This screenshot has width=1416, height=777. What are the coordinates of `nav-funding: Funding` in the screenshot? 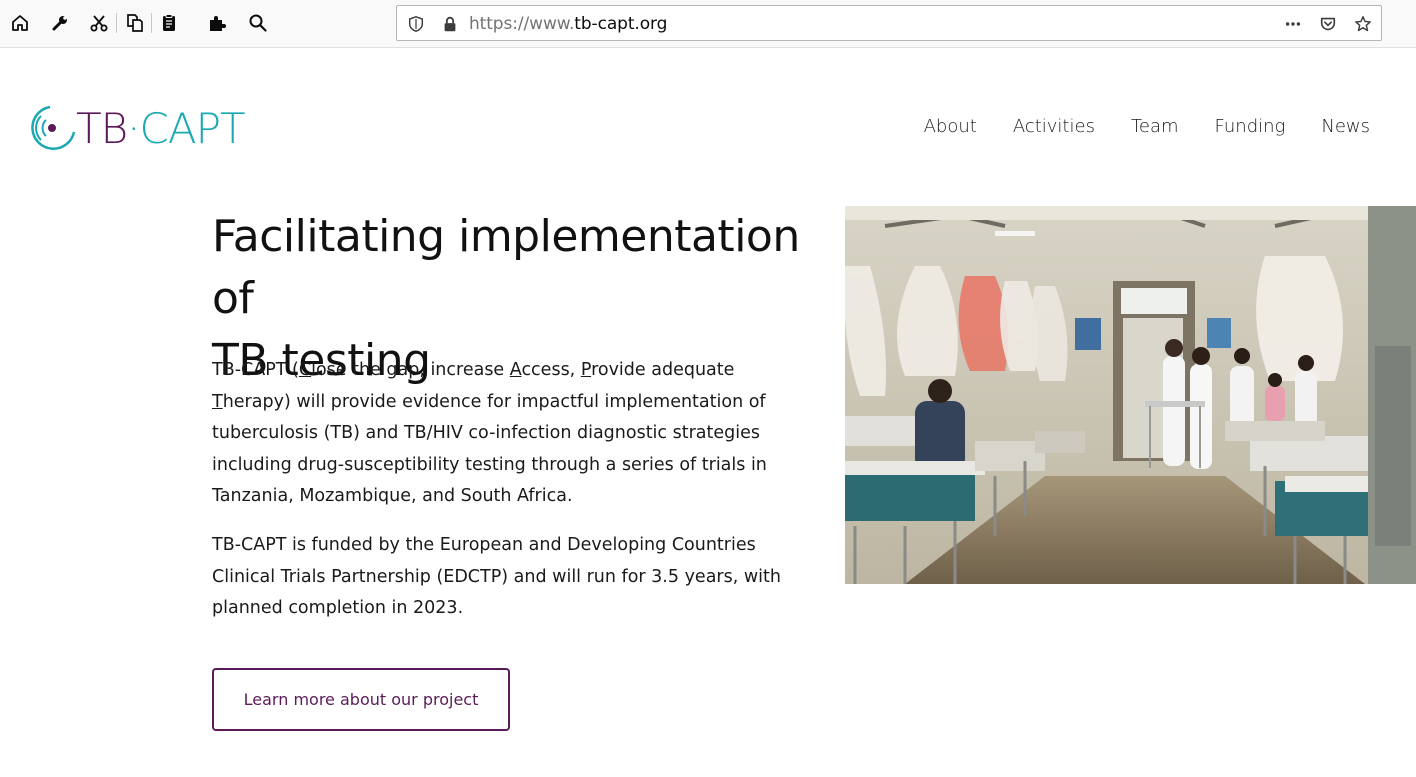 It's located at (1250, 126).